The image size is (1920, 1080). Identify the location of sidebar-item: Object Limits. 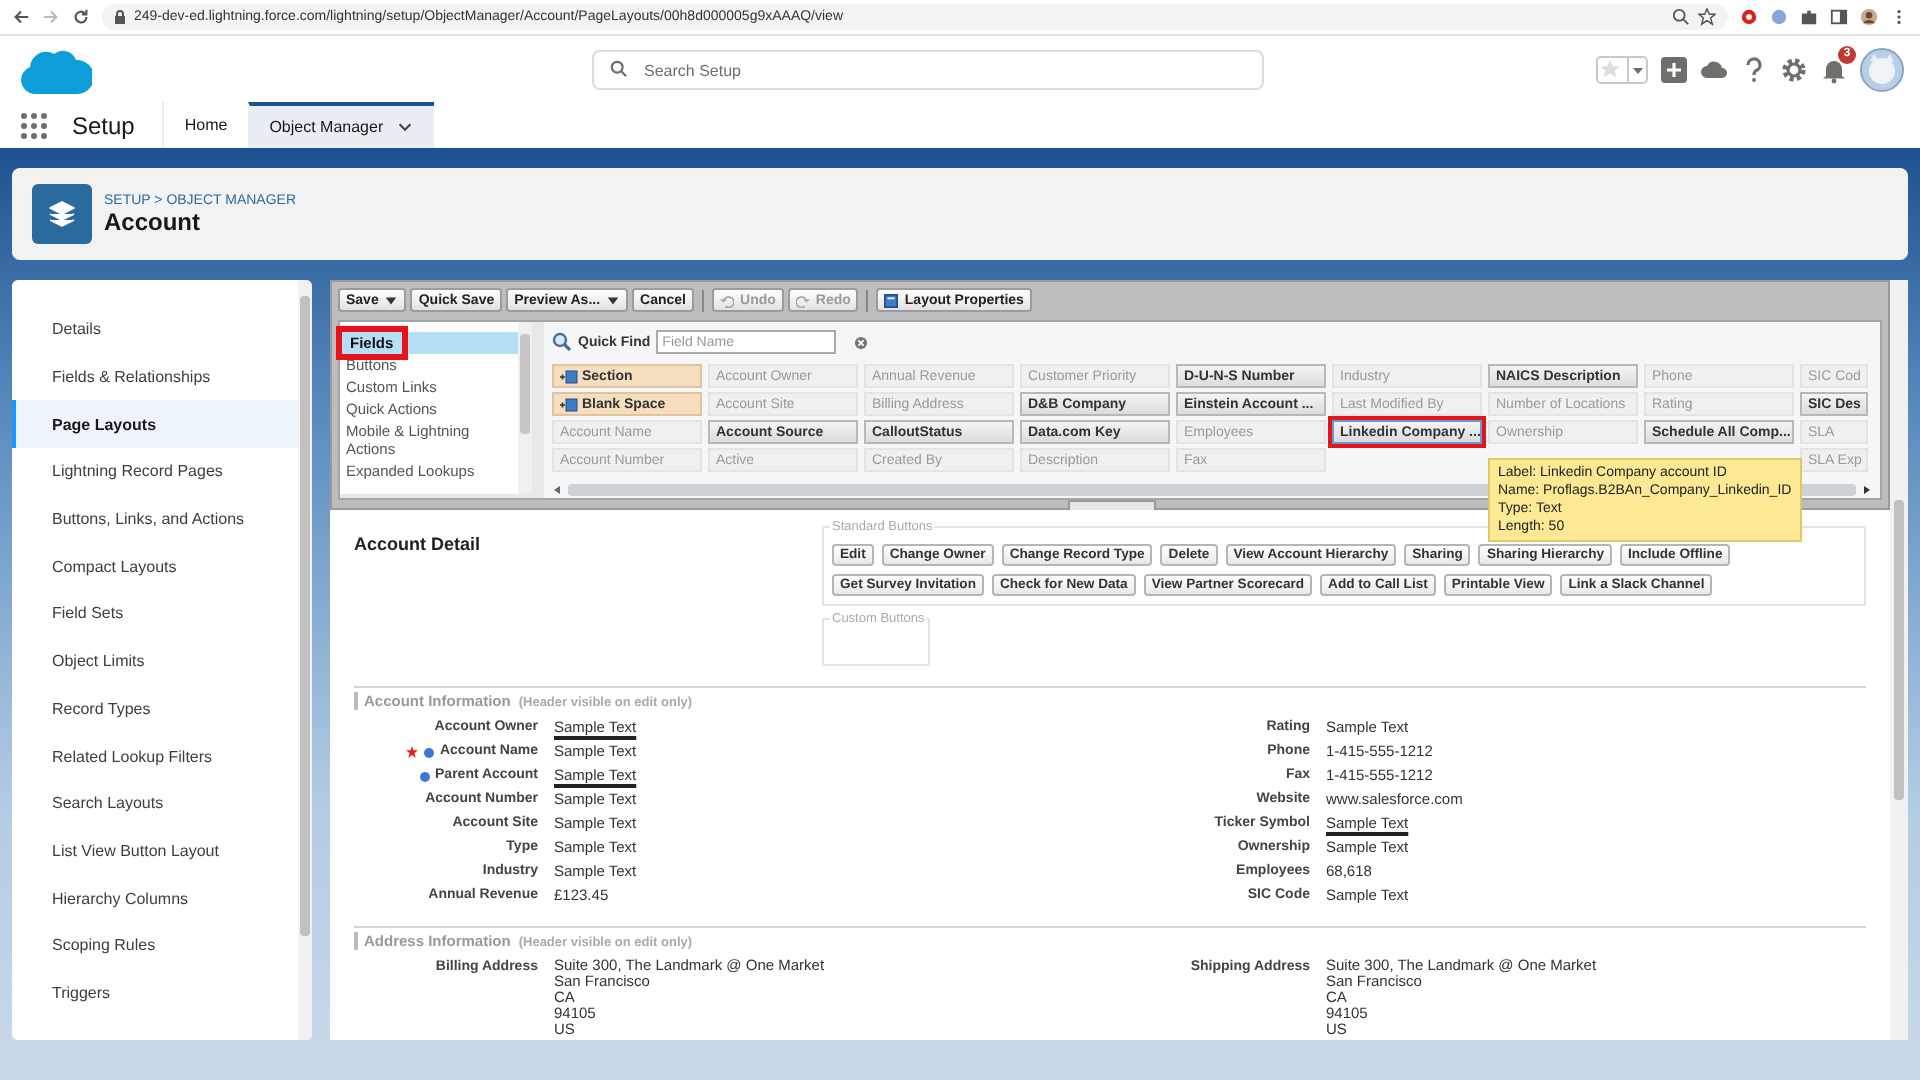
(155, 661).